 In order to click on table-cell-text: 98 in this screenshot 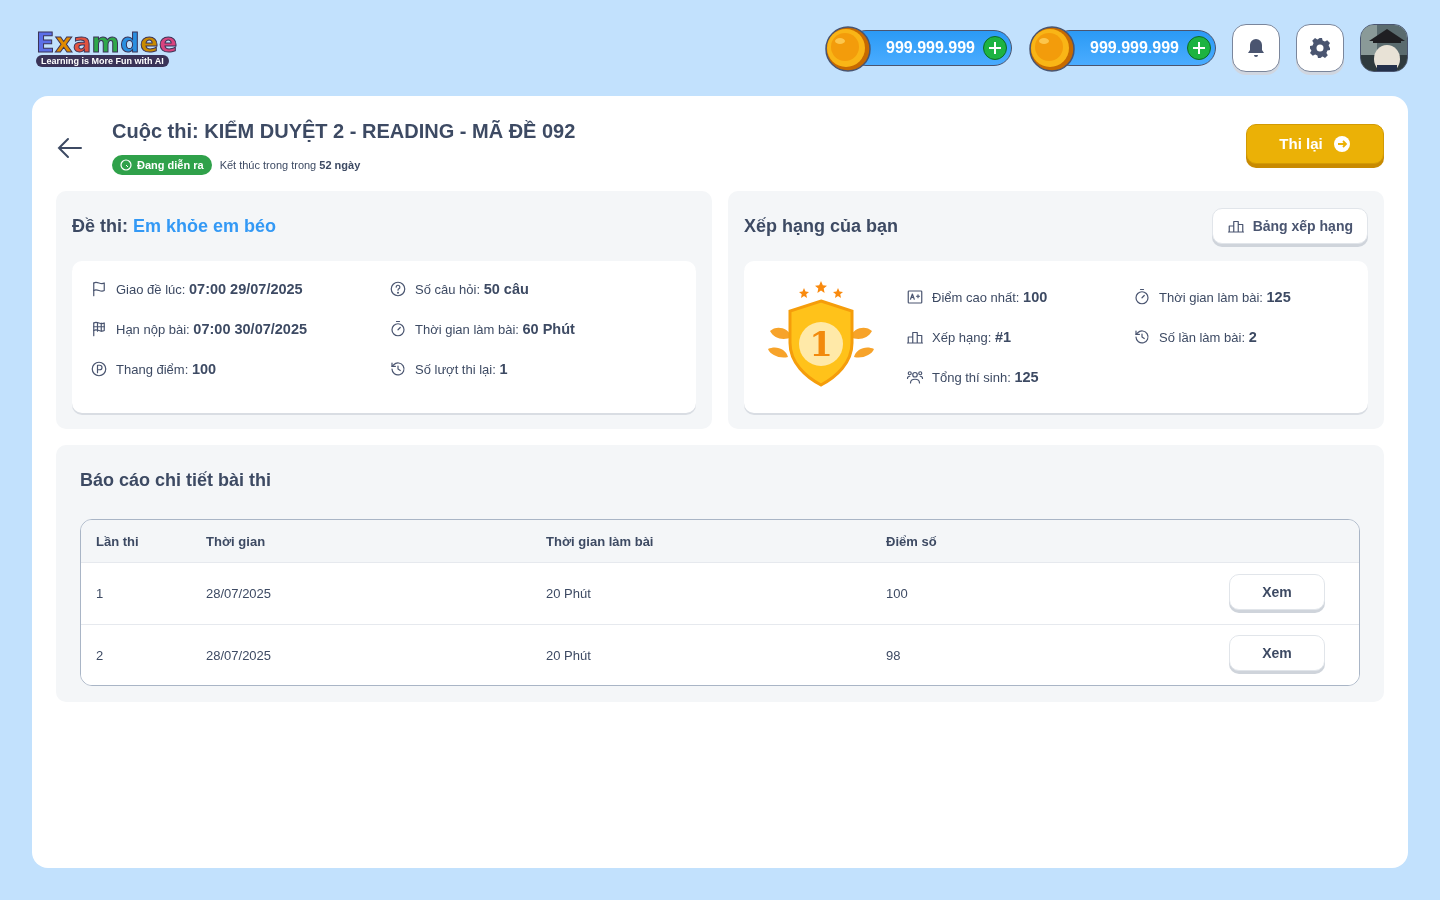, I will do `click(894, 655)`.